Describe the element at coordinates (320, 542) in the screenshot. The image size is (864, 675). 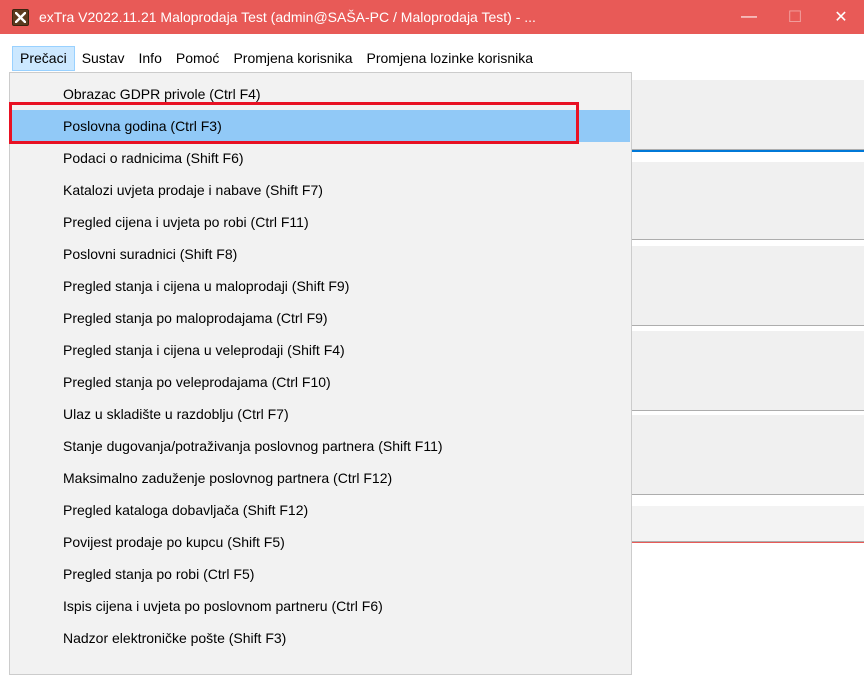
I see `menu-item-povijest-prodaje: Povijest prodaje po kupcu (Shift F5)` at that location.